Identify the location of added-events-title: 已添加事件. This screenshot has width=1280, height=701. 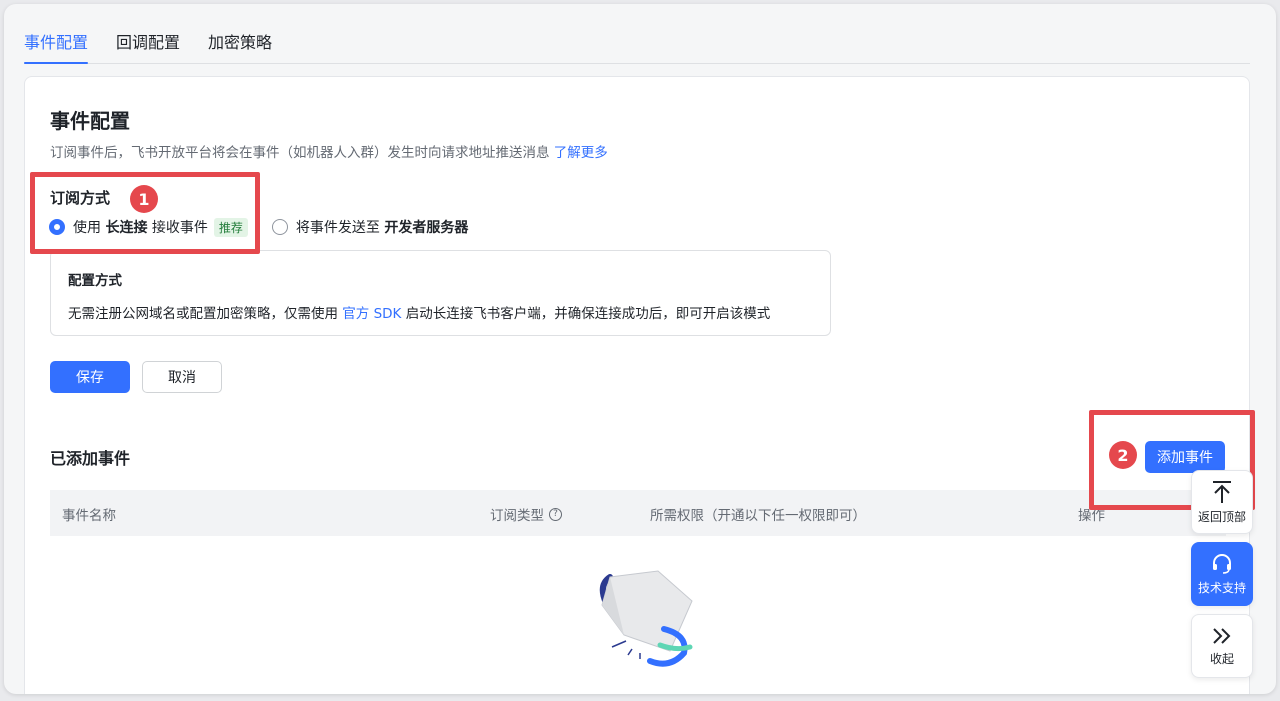
(90, 458).